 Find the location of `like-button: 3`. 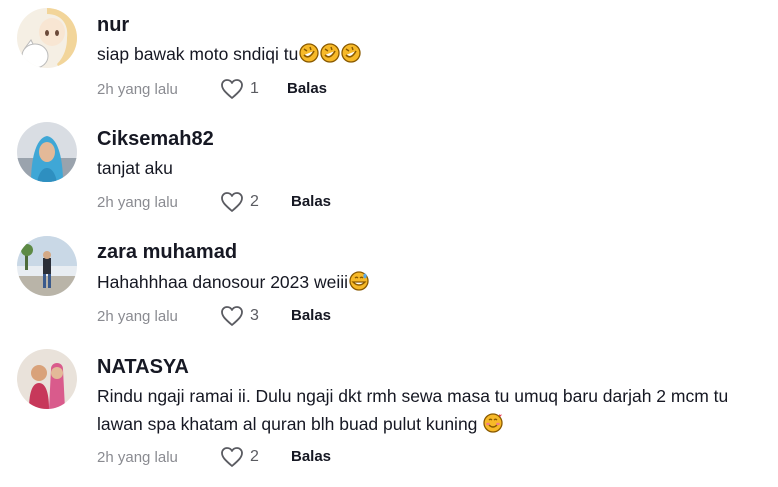

like-button: 3 is located at coordinates (239, 316).